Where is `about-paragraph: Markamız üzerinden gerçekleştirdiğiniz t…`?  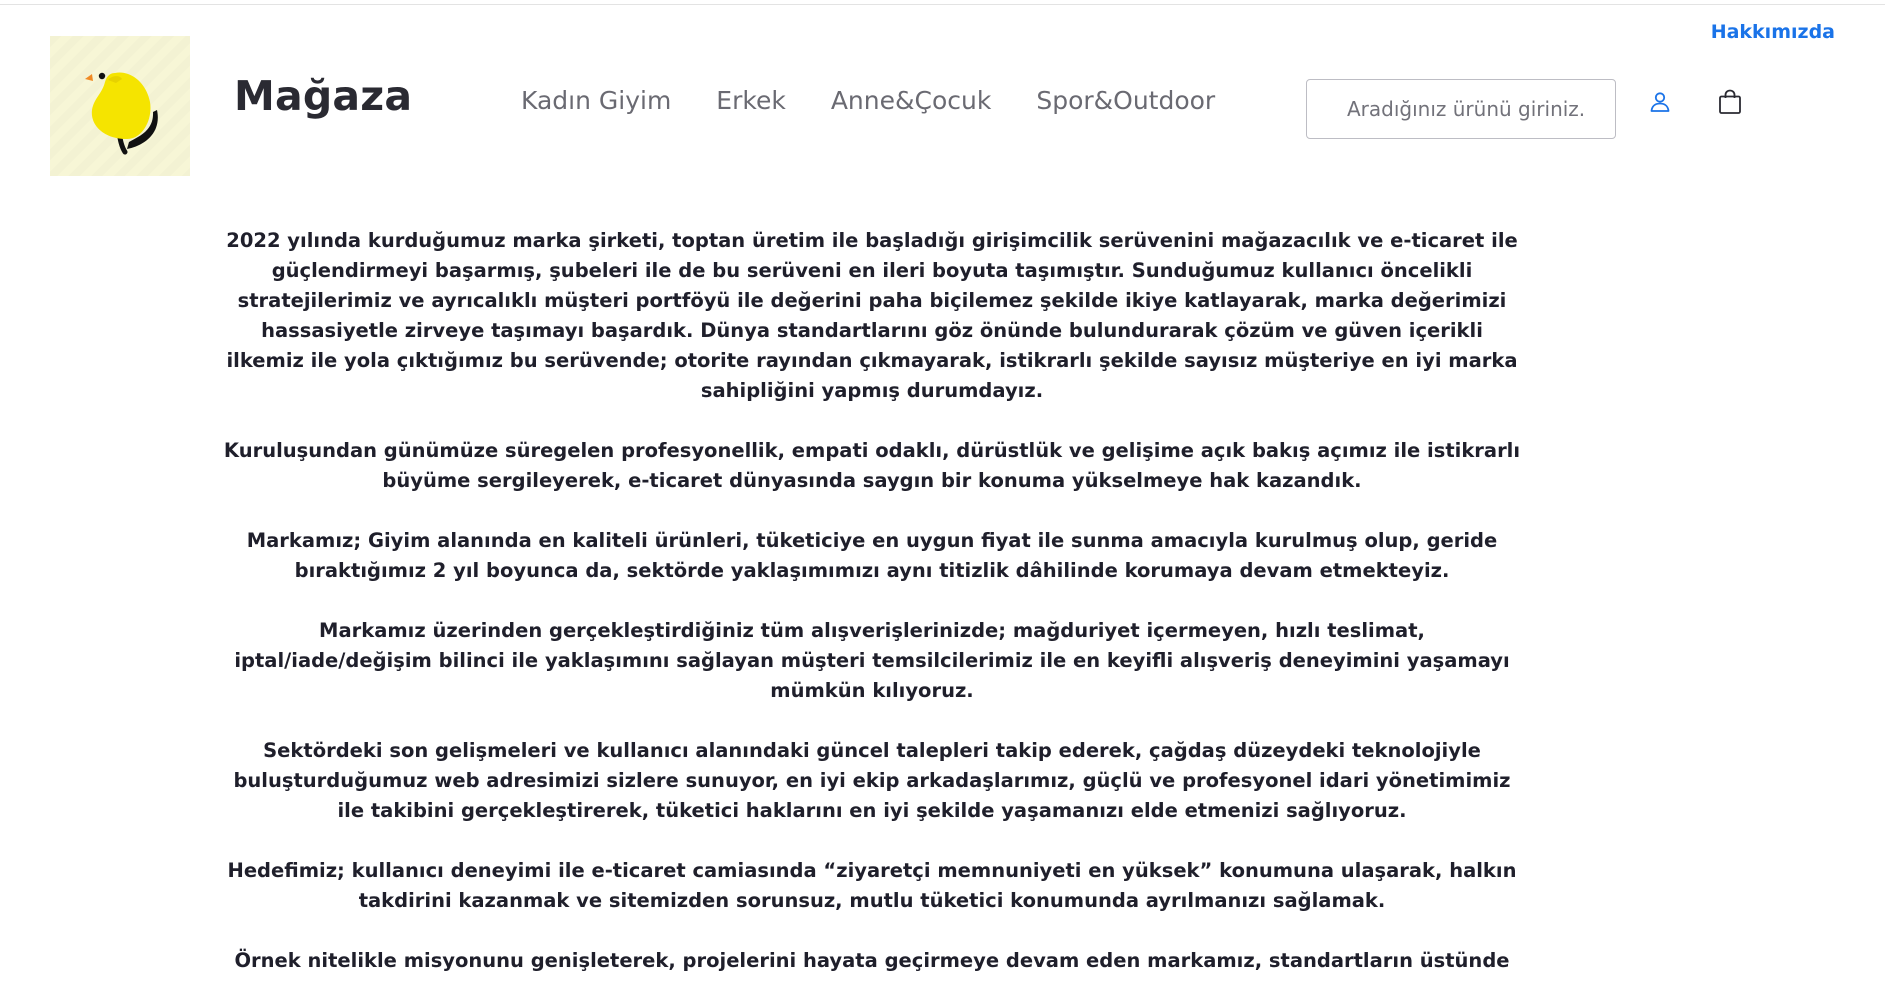
about-paragraph: Markamız üzerinden gerçekleştirdiğiniz t… is located at coordinates (872, 660).